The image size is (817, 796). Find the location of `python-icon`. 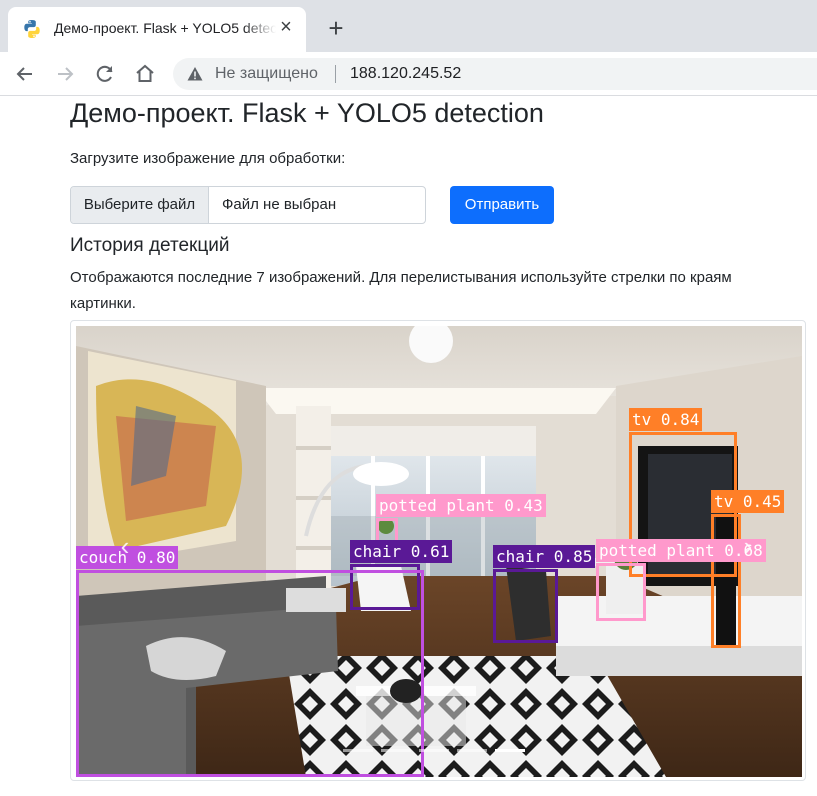

python-icon is located at coordinates (32, 29).